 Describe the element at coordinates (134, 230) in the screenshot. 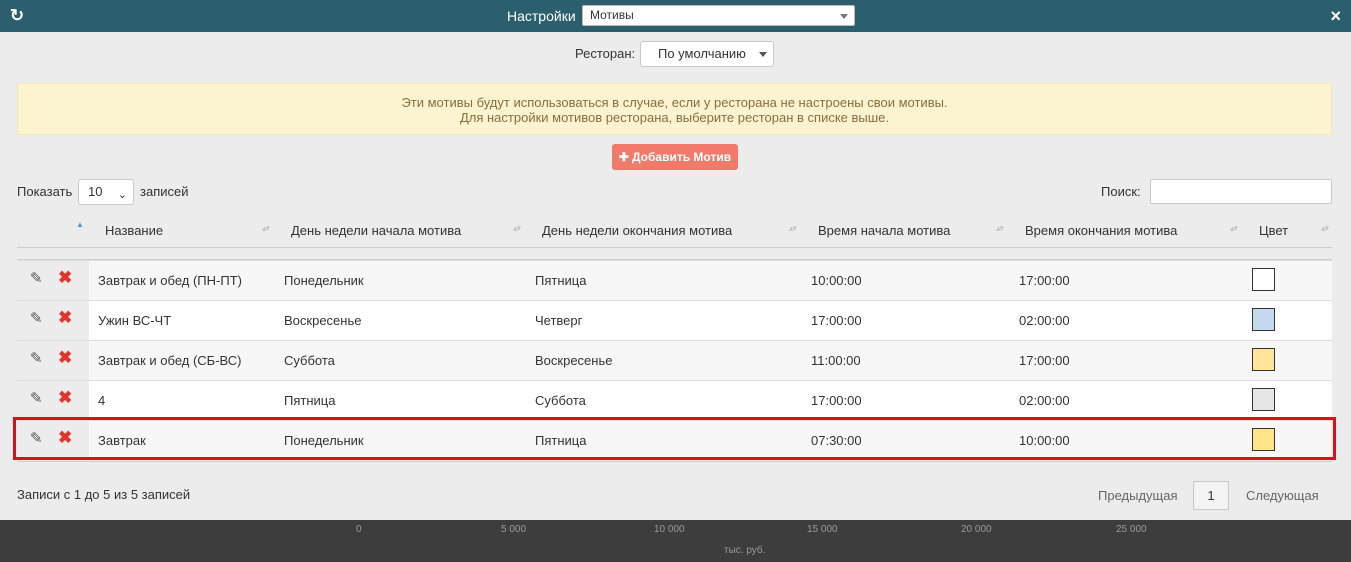

I see `column-header-name: Название` at that location.